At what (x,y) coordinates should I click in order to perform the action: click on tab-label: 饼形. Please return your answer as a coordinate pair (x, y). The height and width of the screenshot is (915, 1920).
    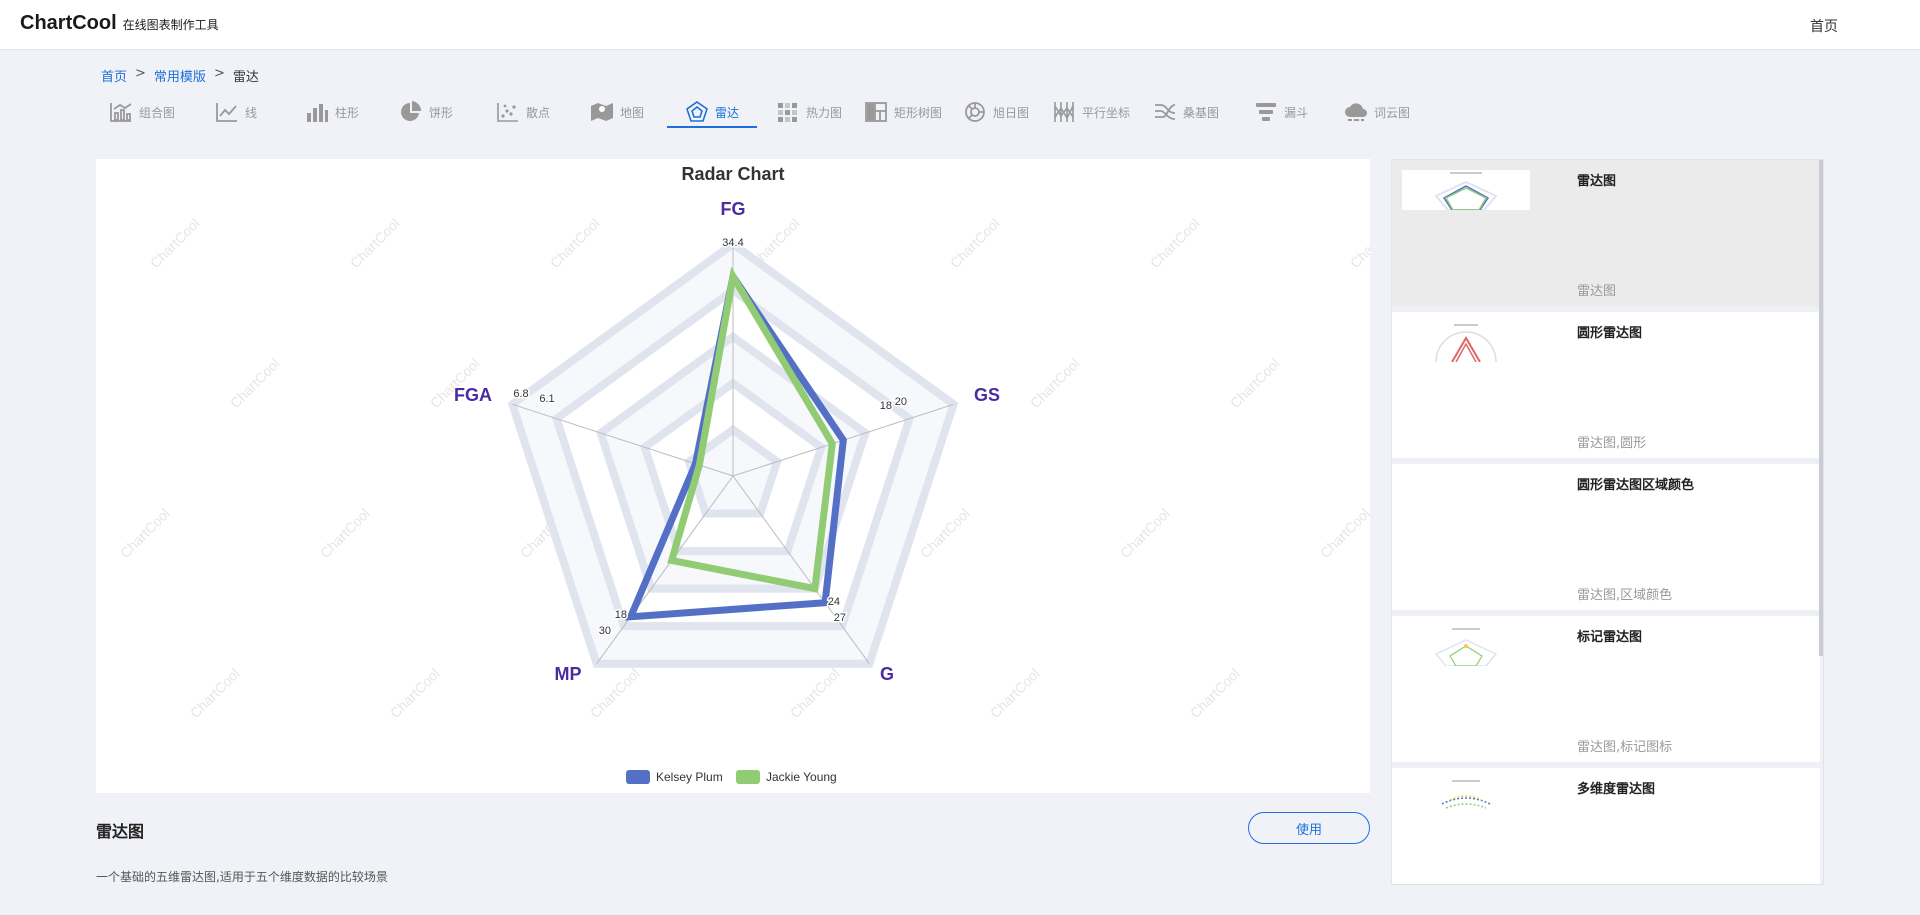
    Looking at the image, I should click on (441, 112).